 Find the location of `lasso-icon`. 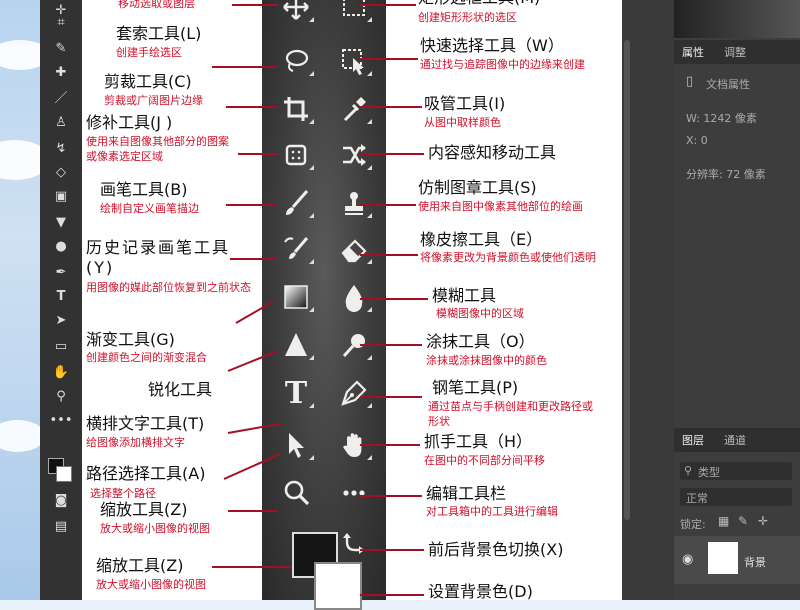

lasso-icon is located at coordinates (296, 61).